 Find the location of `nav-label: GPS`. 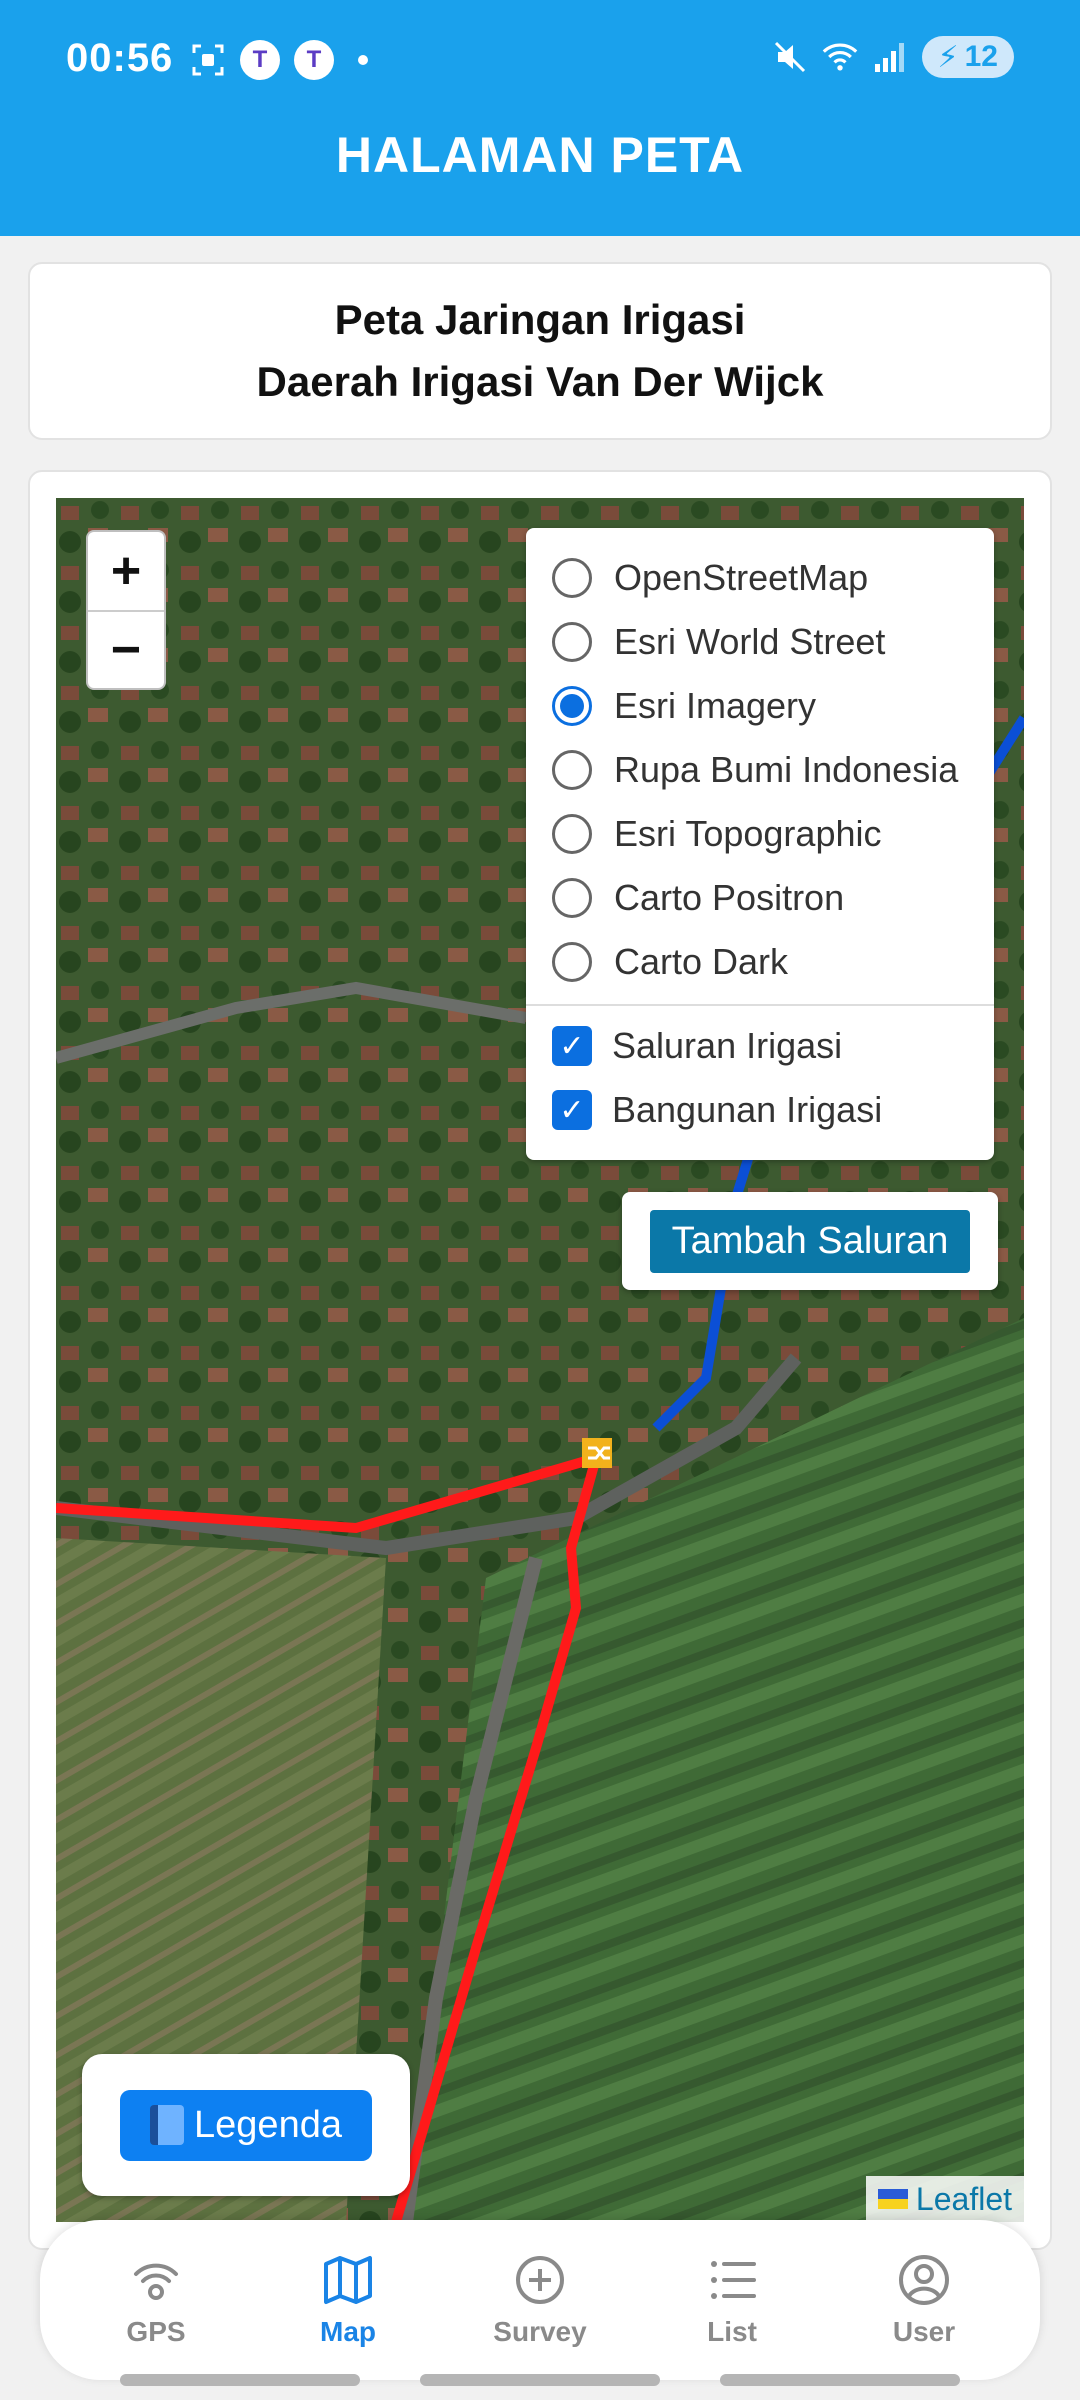

nav-label: GPS is located at coordinates (156, 2331).